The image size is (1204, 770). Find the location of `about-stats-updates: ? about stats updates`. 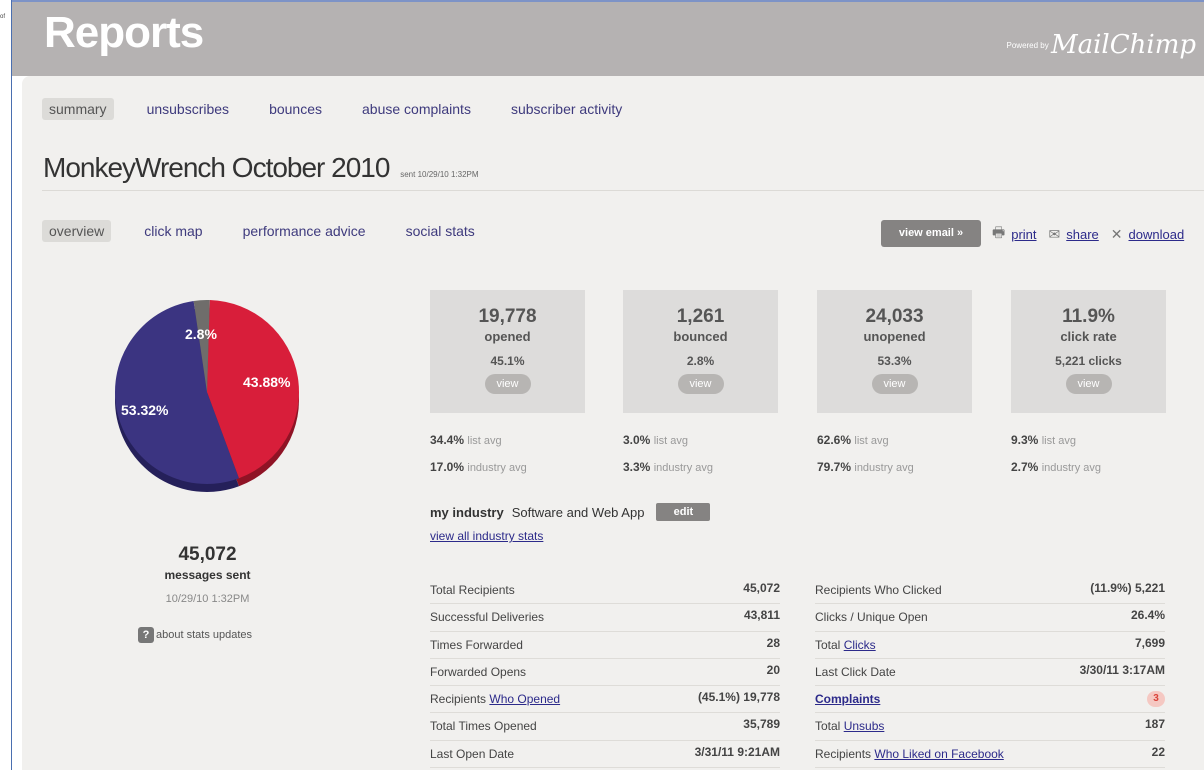

about-stats-updates: ? about stats updates is located at coordinates (195, 635).